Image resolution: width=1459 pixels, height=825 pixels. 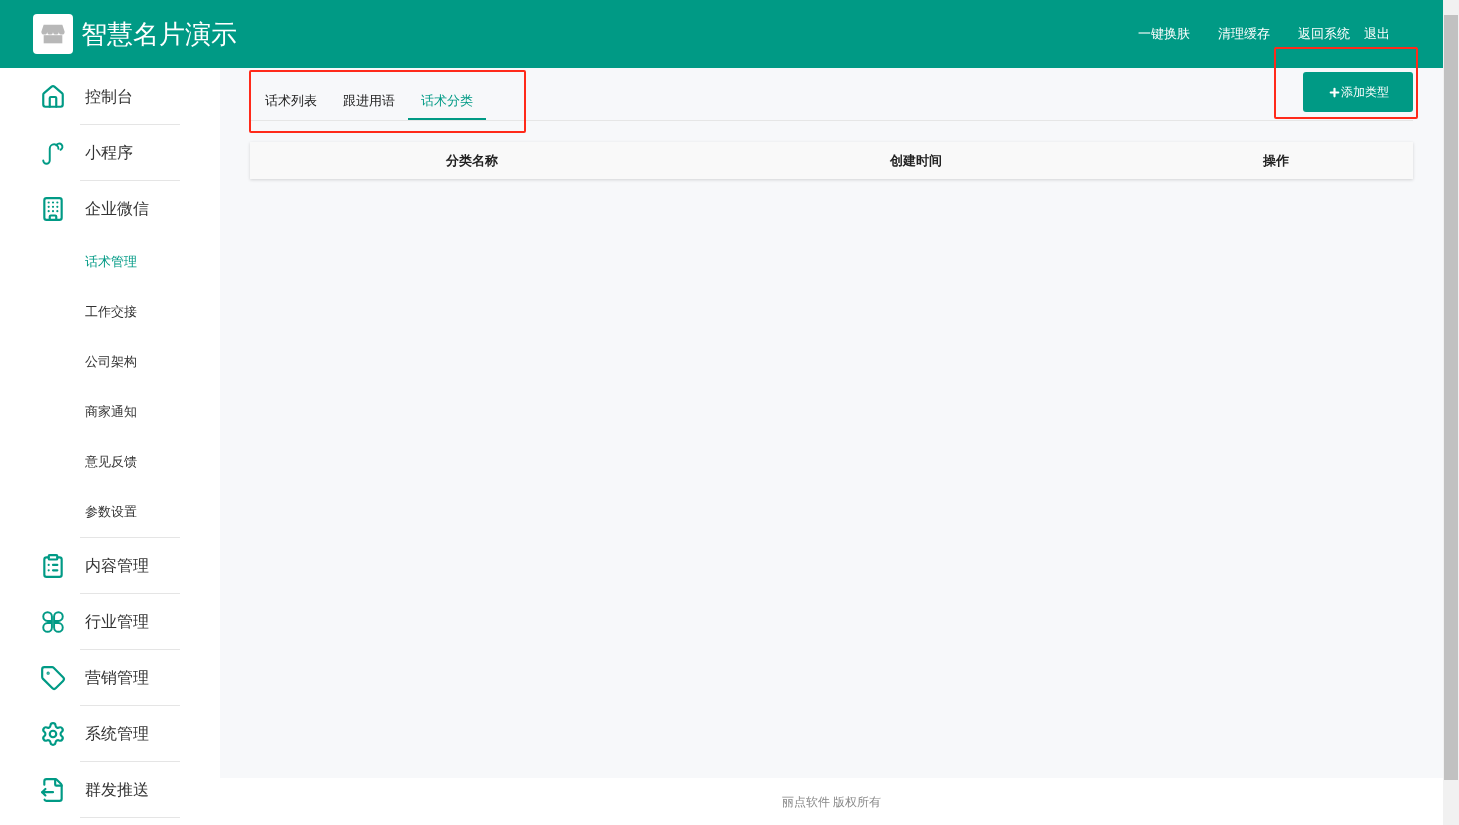 I want to click on header-link: 清理缓存, so click(x=1244, y=34).